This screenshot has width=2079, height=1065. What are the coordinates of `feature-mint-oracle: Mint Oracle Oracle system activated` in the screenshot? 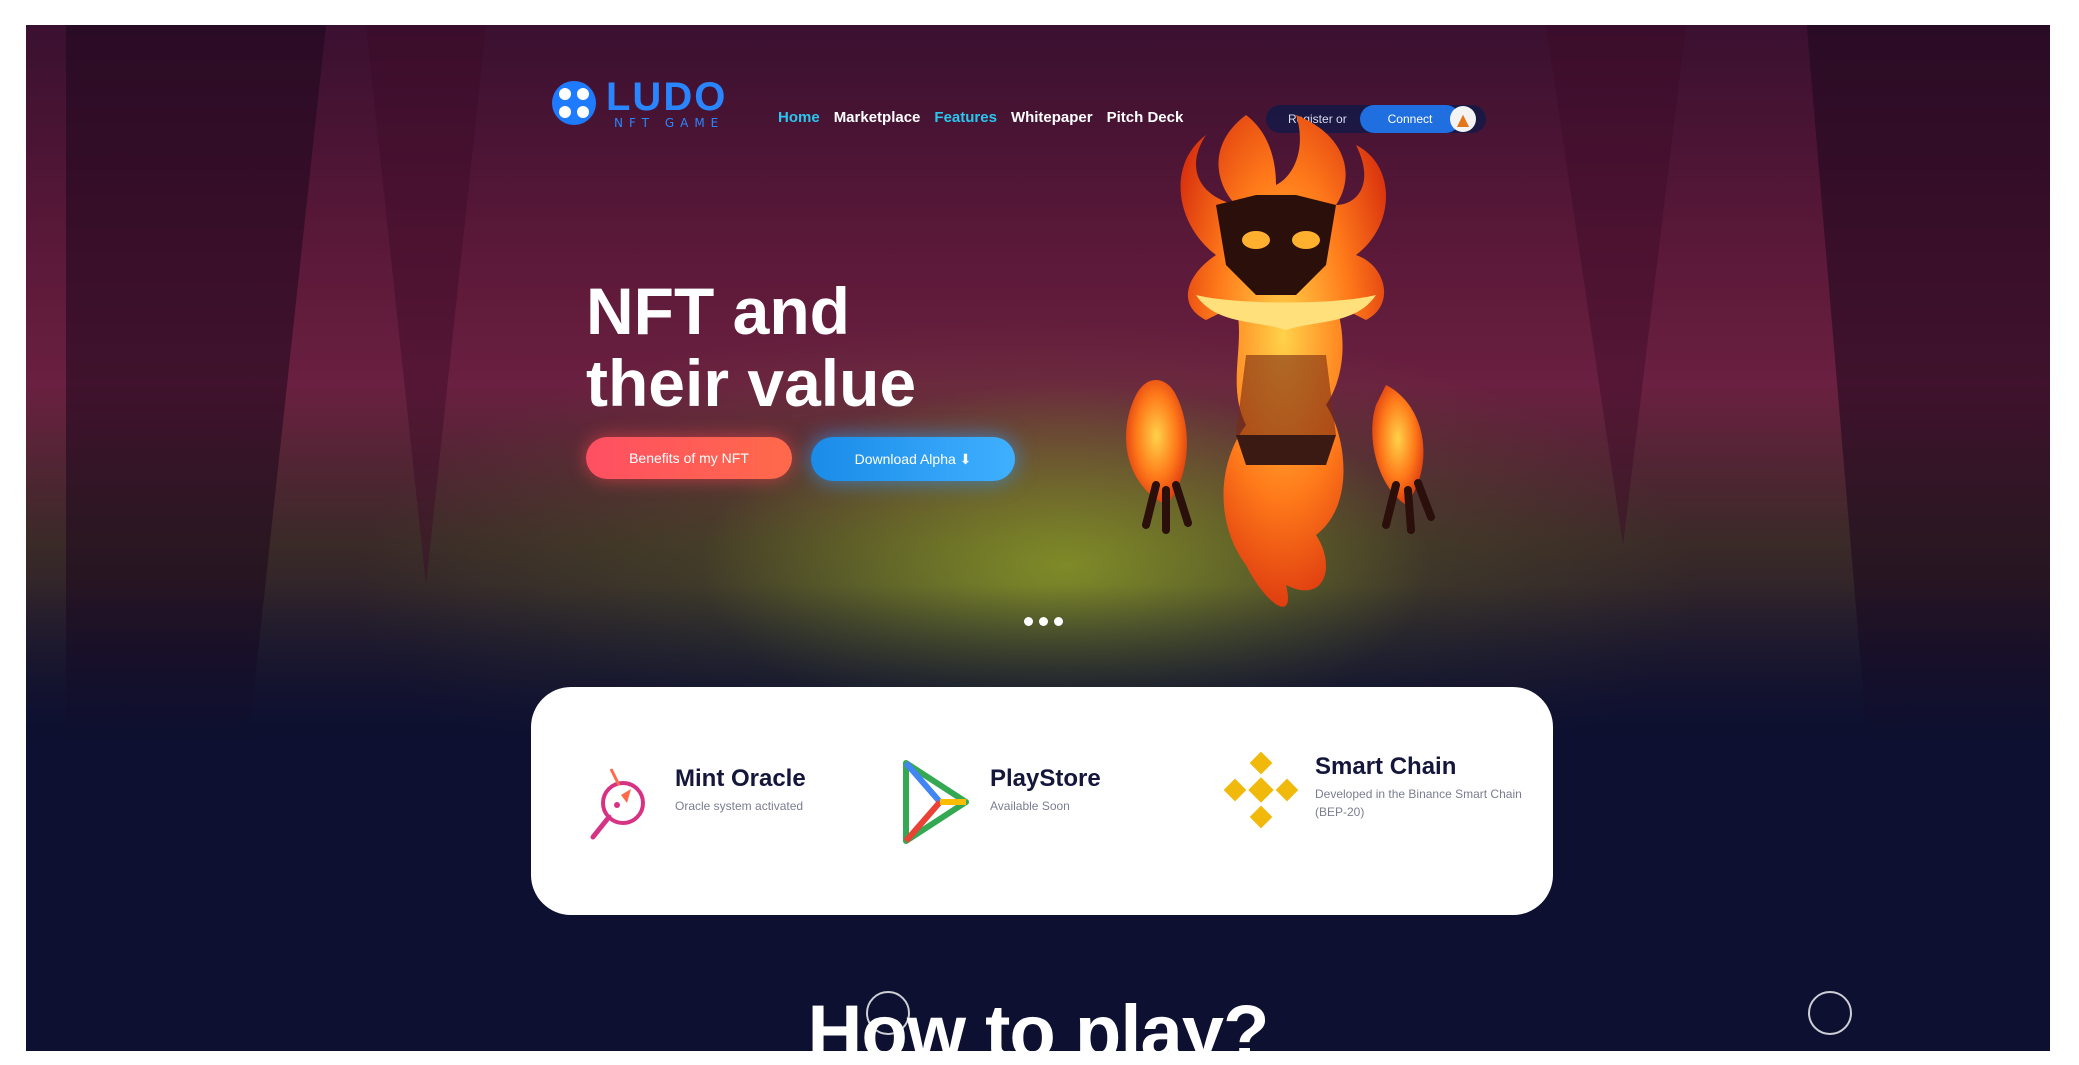 It's located at (693, 802).